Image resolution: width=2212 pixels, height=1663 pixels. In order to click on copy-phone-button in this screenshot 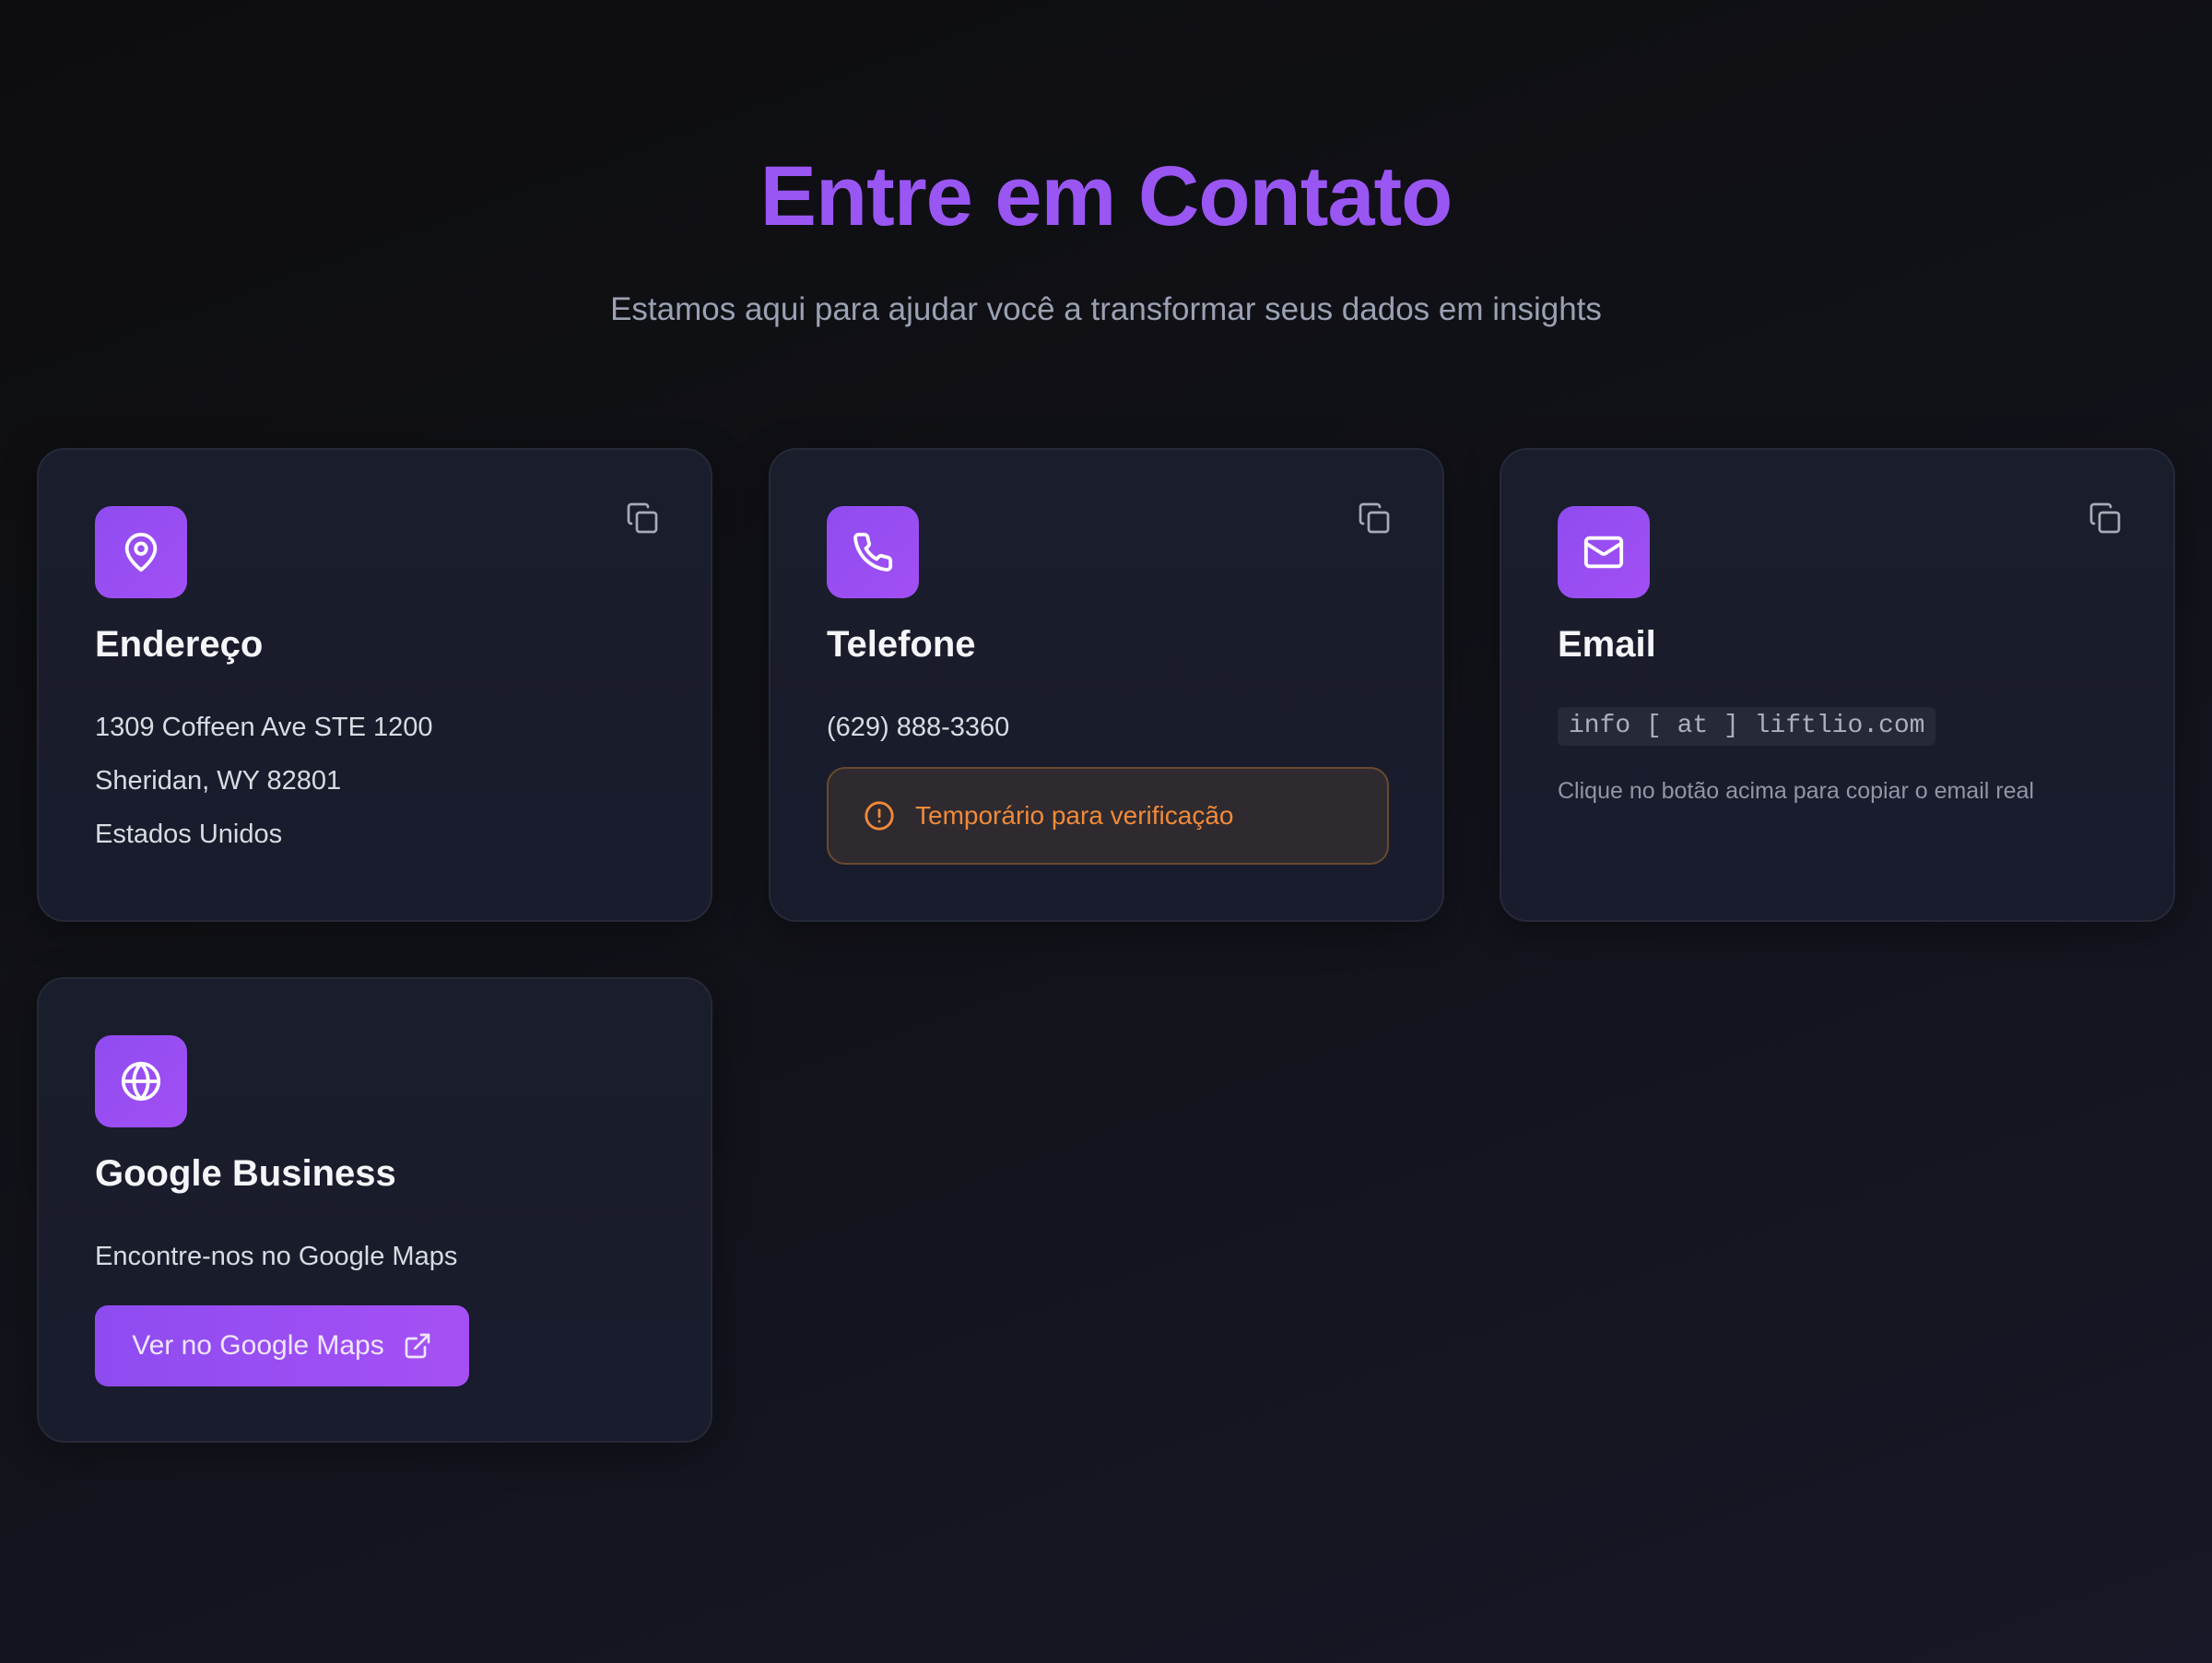, I will do `click(1374, 518)`.